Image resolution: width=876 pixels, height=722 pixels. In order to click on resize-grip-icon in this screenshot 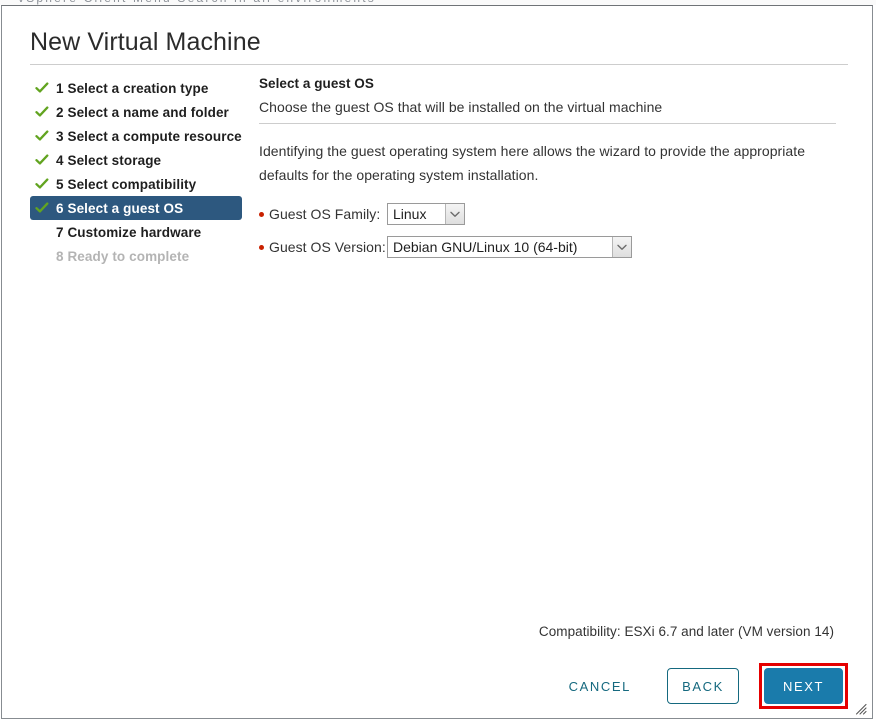, I will do `click(861, 708)`.